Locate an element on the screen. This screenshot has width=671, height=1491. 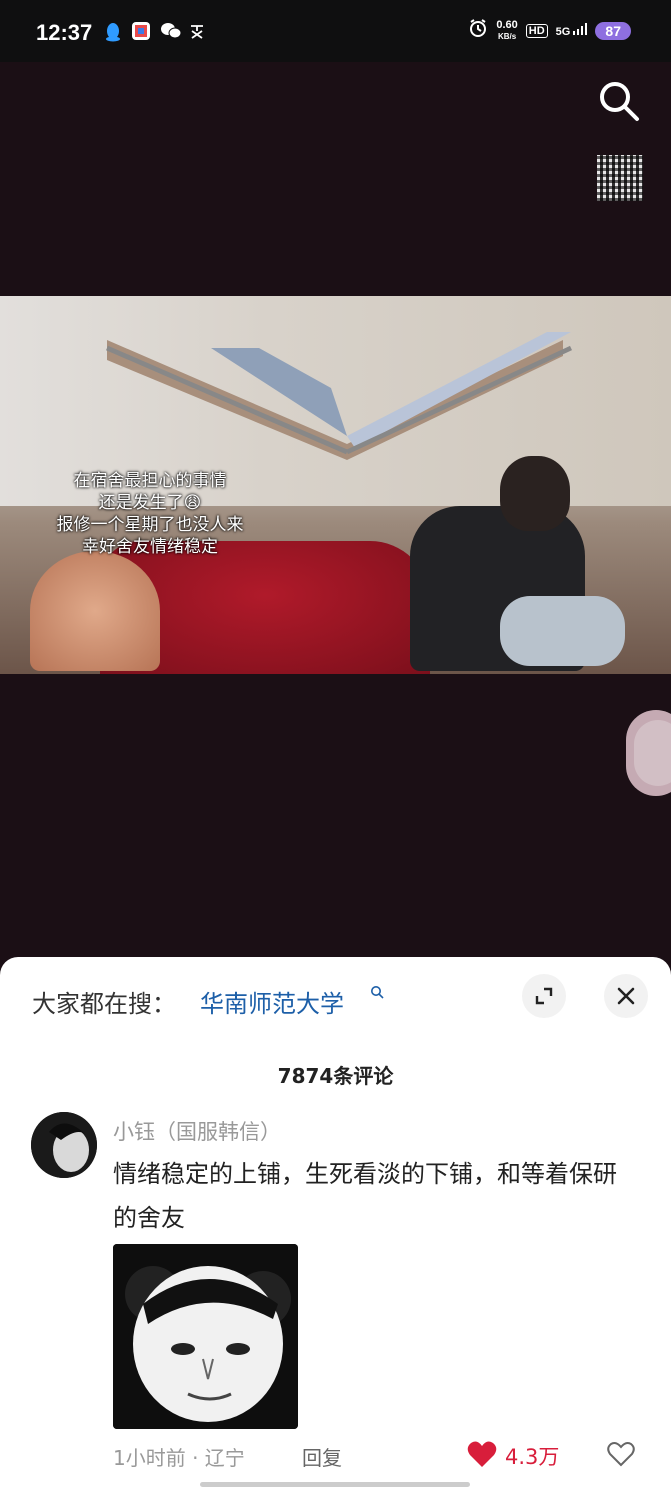
collapsed-bunk is located at coordinates (339, 396).